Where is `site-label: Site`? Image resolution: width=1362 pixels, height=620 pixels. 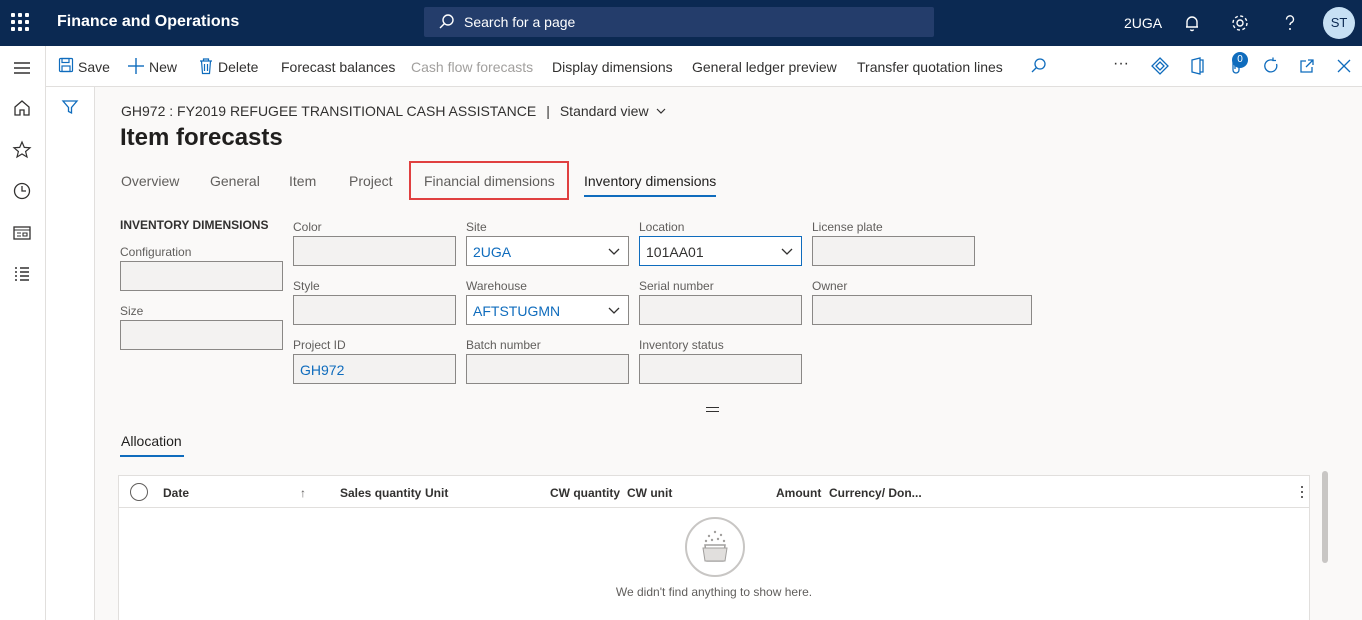
site-label: Site is located at coordinates (476, 227).